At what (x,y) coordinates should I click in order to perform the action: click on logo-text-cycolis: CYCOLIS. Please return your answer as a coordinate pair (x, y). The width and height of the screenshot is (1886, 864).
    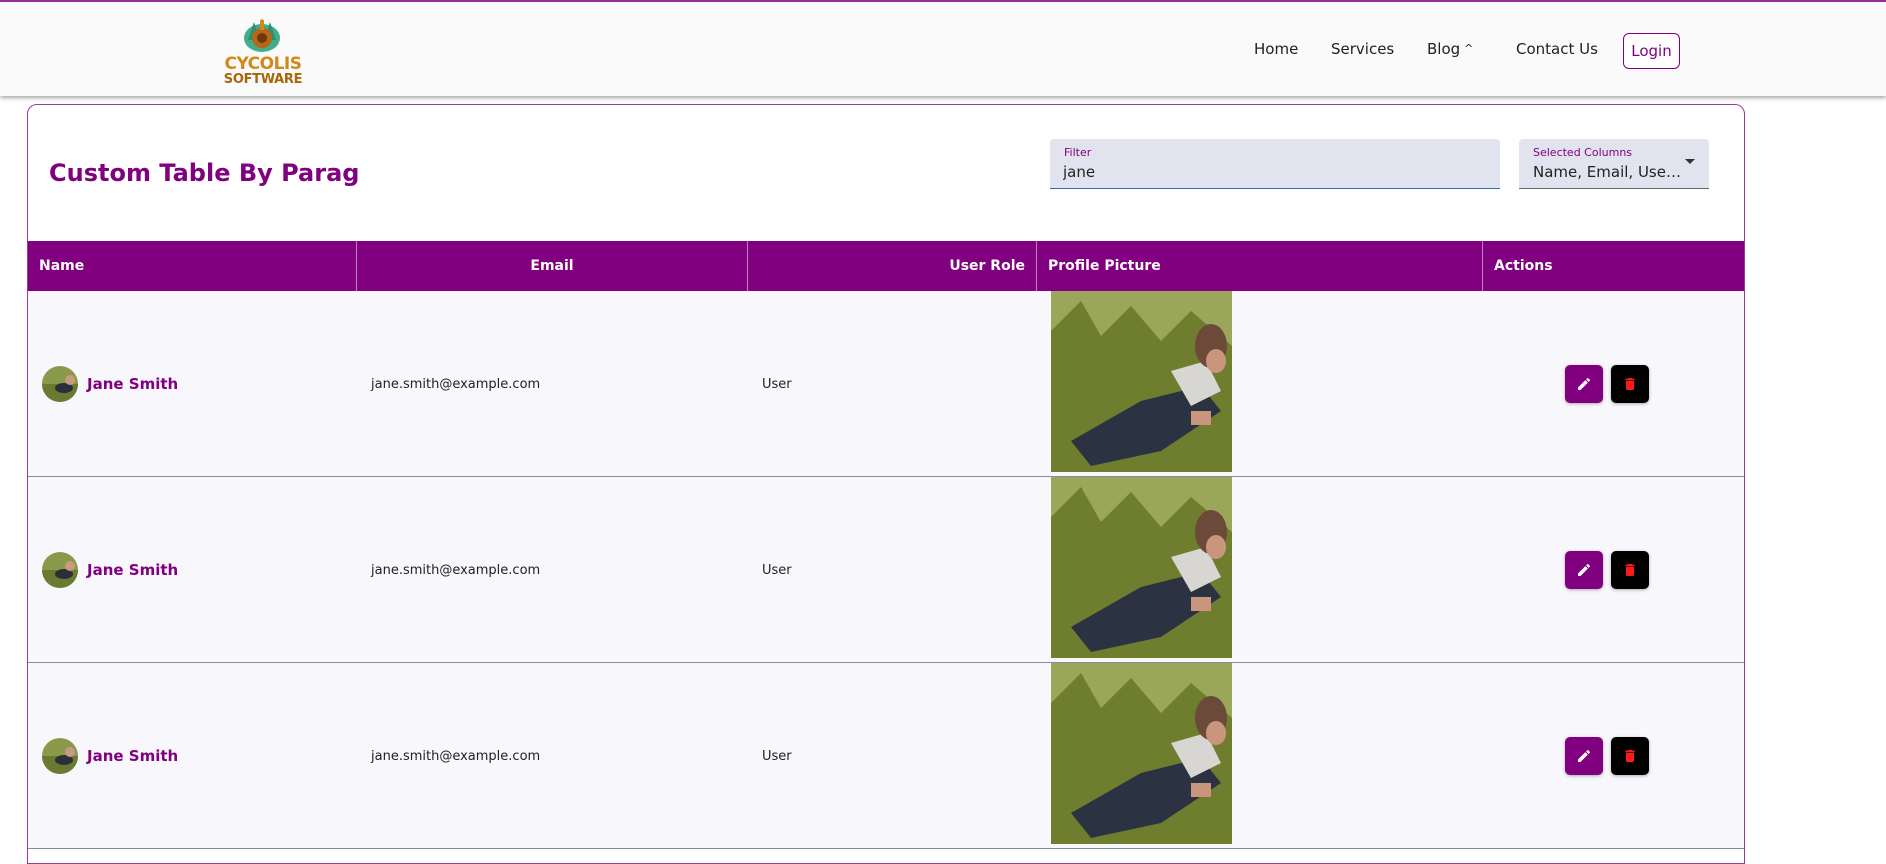
    Looking at the image, I should click on (263, 64).